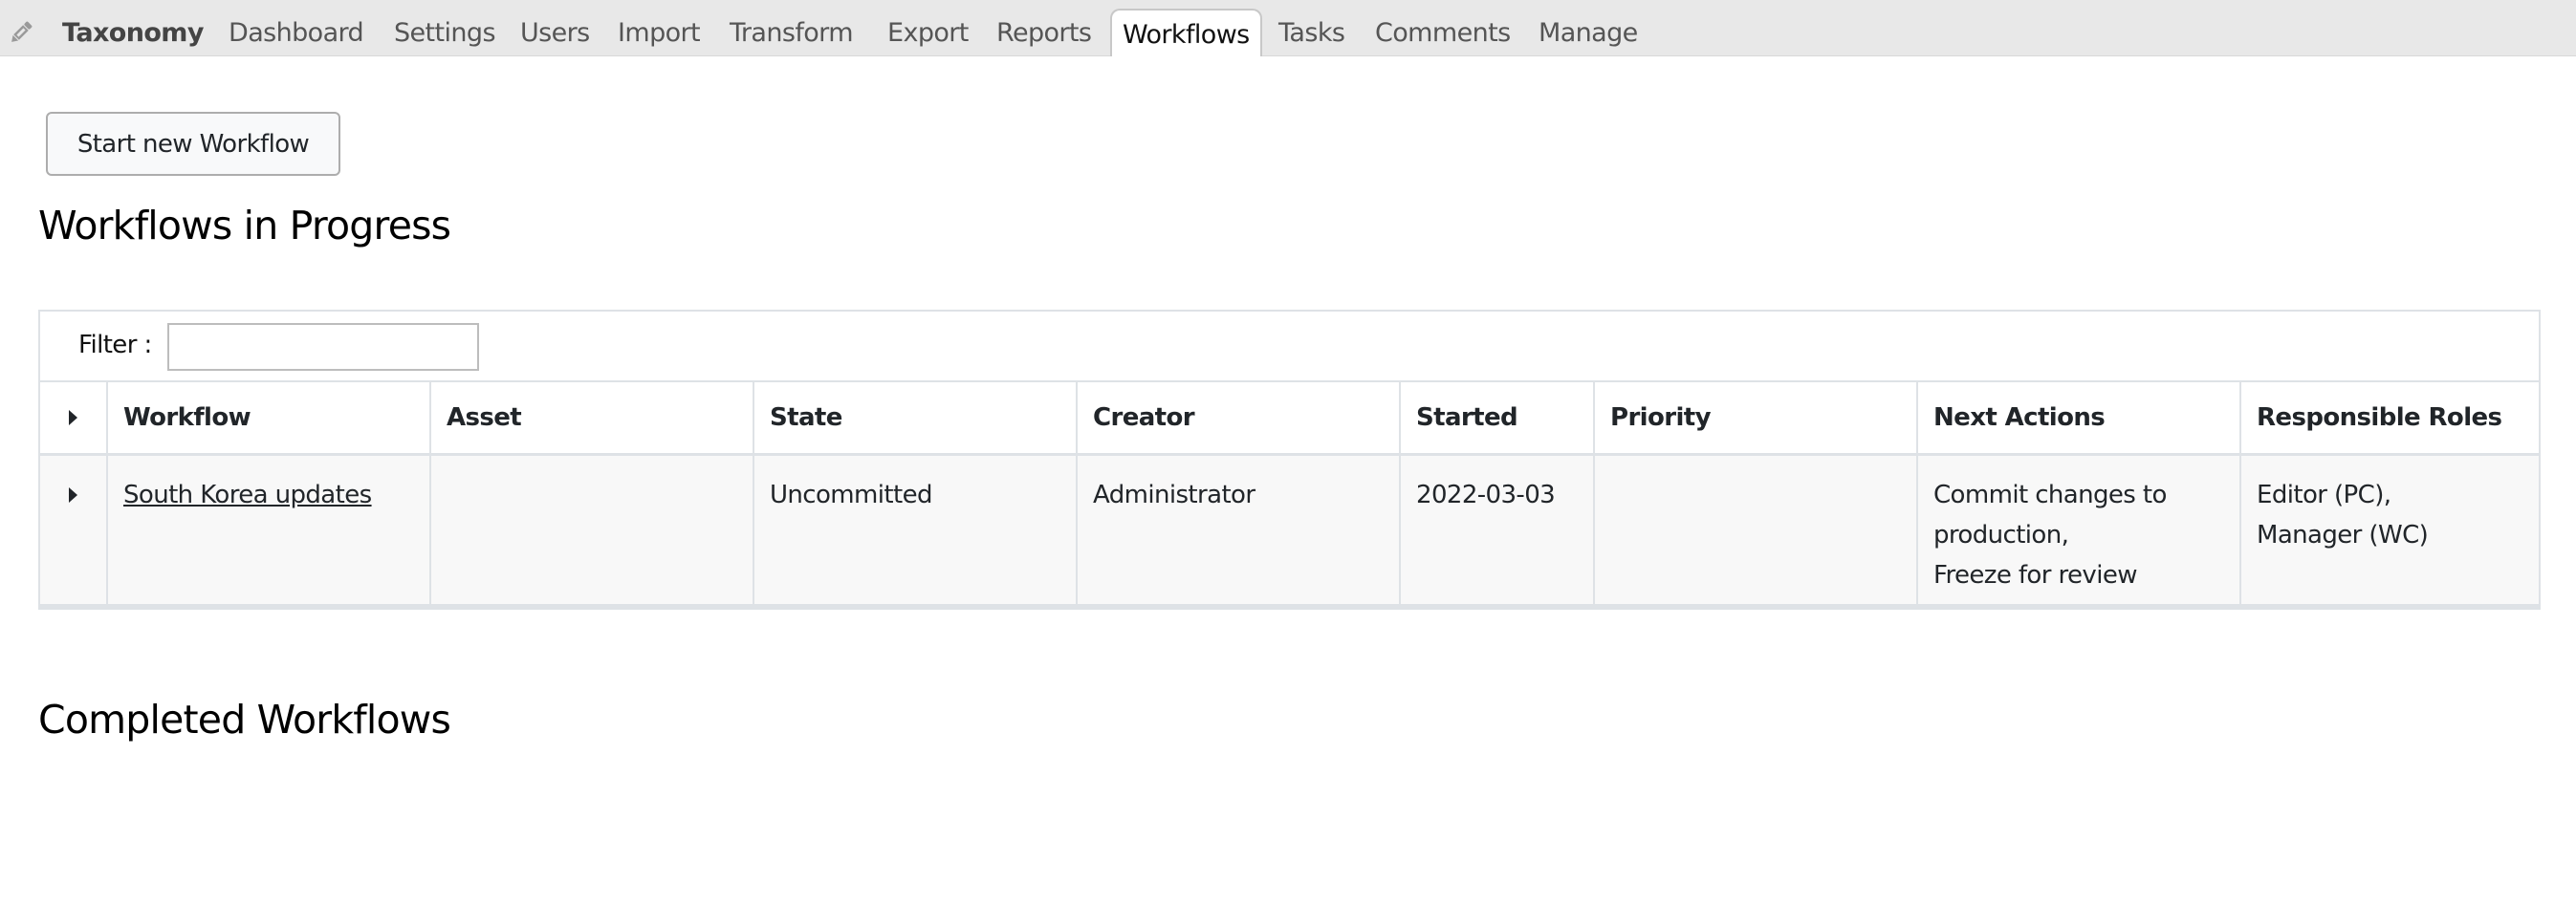 The height and width of the screenshot is (906, 2576). I want to click on column-header-responsible-roles: Responsible Roles, so click(2389, 419).